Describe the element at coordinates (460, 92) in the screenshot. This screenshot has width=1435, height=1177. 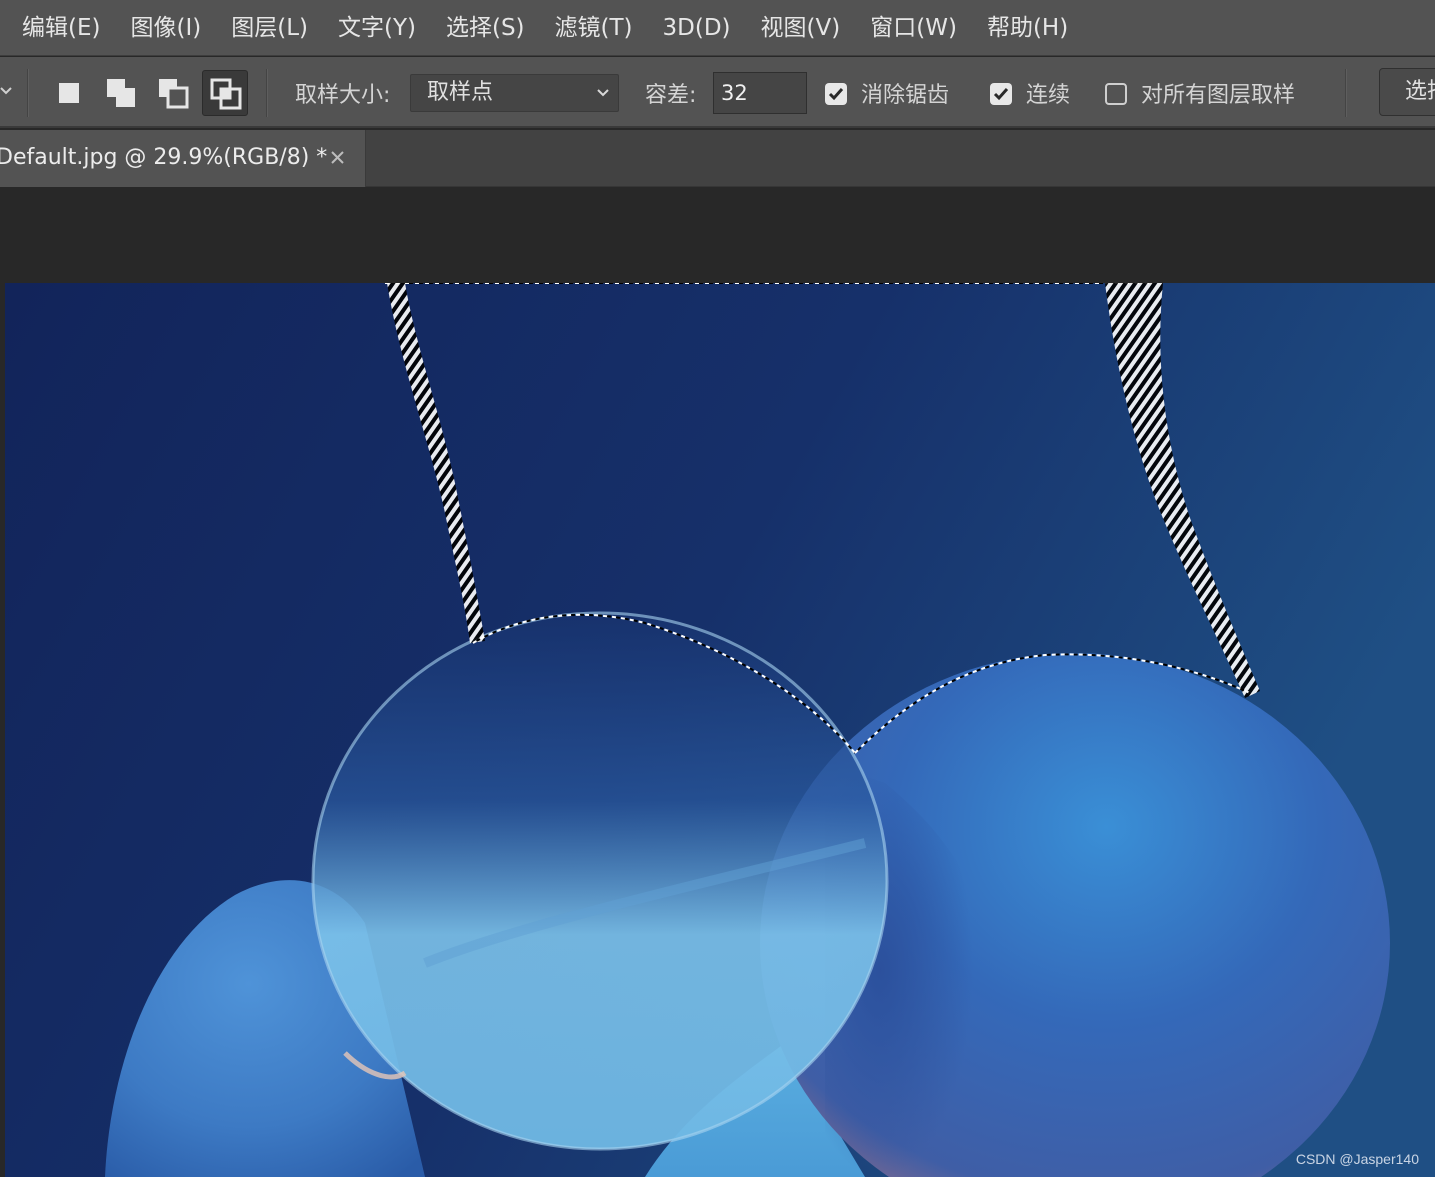
I see `sample-size-value: 取样点` at that location.